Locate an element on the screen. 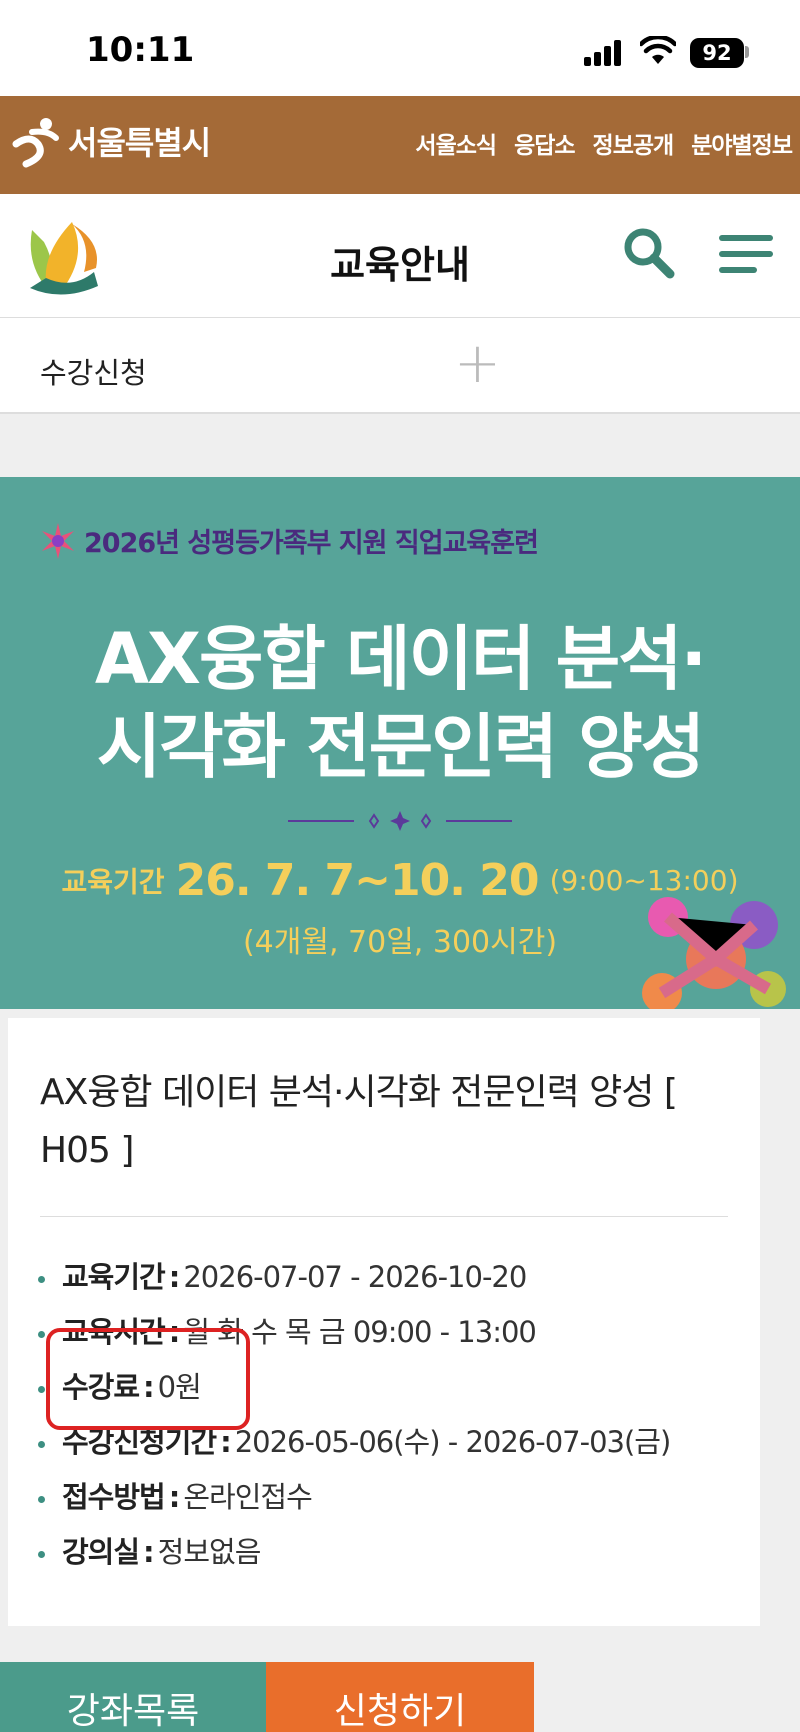  status-time: 10:11 is located at coordinates (140, 50).